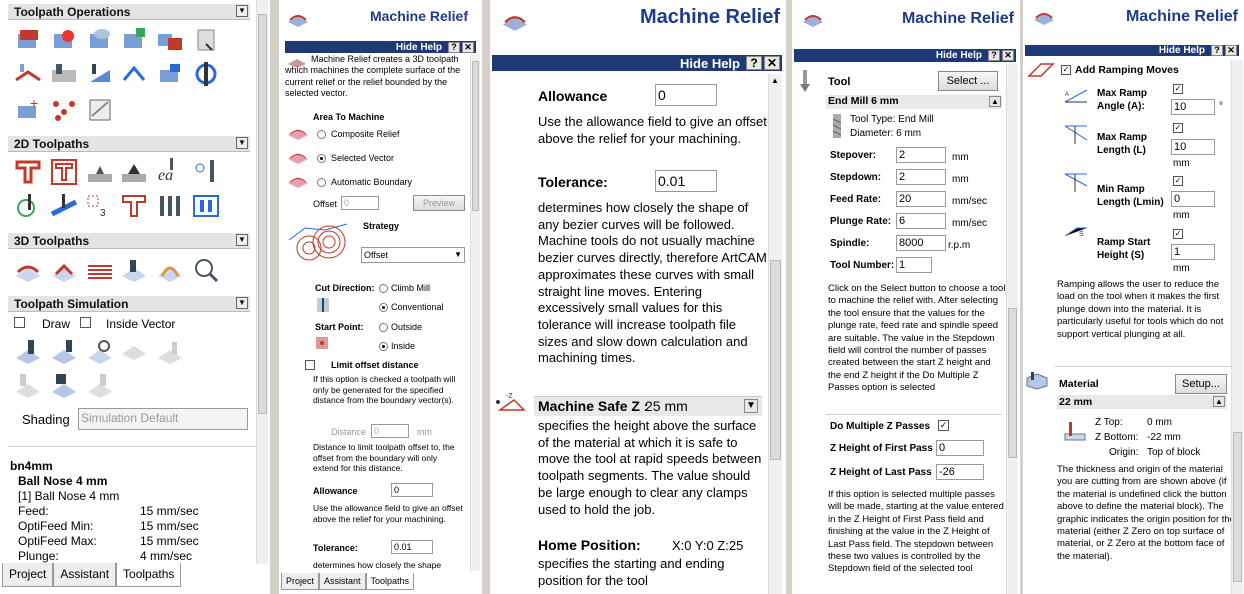 This screenshot has width=1244, height=594. I want to click on calculate-toolpath-icon, so click(28, 40).